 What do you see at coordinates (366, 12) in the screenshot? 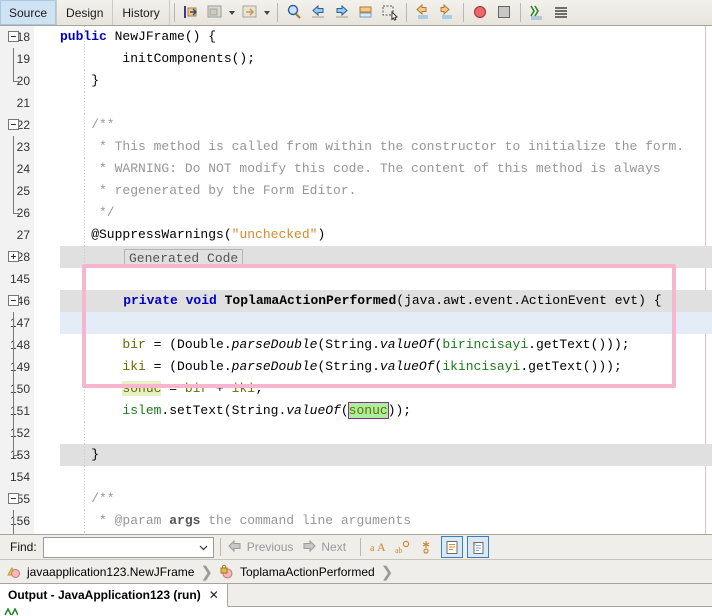
I see `toggle-bookmark-icon` at bounding box center [366, 12].